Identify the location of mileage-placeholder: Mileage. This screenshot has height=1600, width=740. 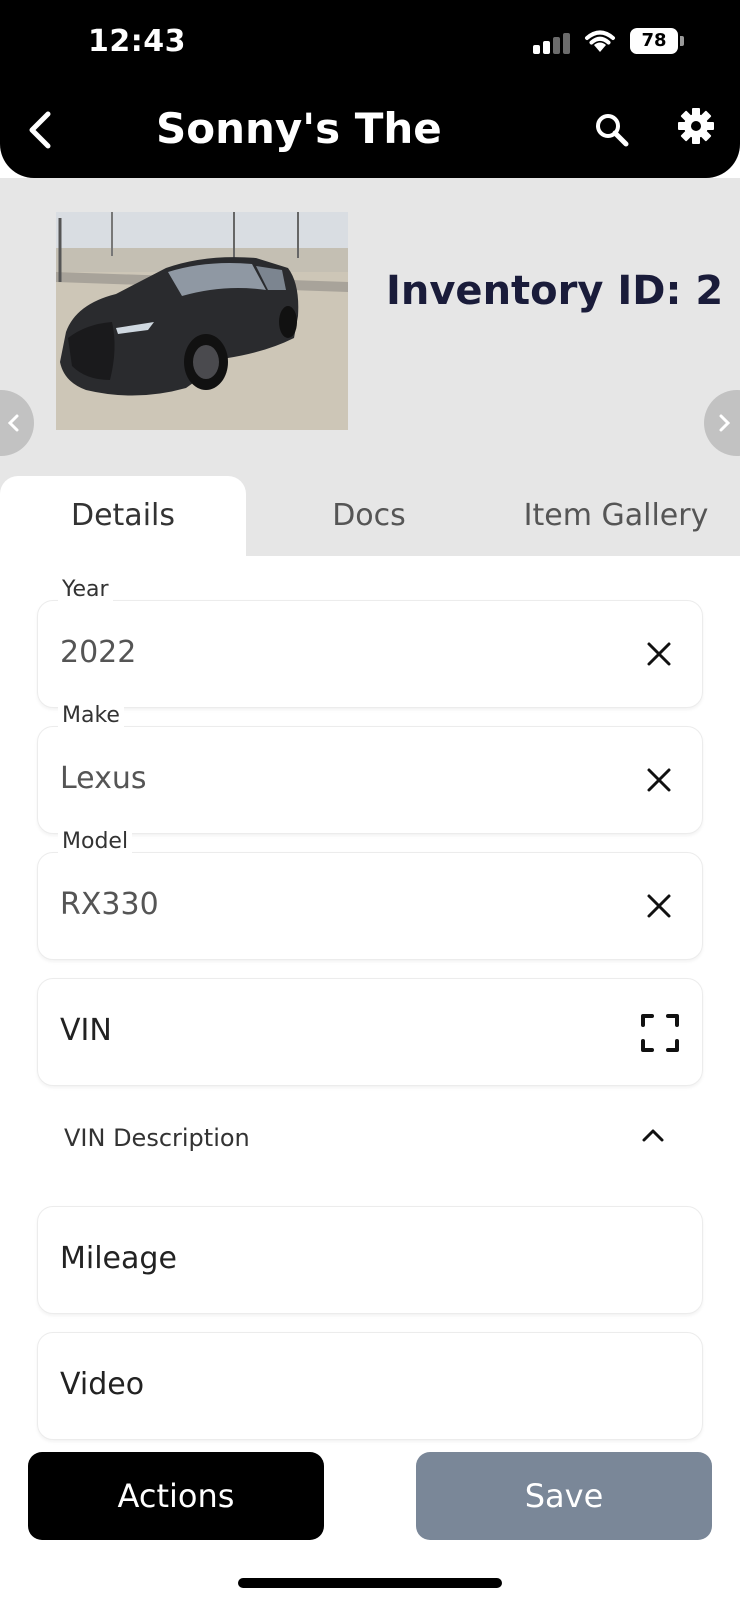
(118, 1258).